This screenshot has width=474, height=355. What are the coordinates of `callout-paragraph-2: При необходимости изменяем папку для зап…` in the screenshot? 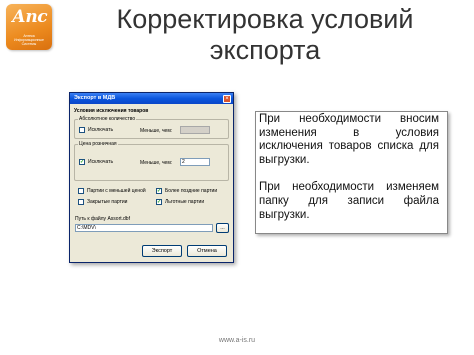 It's located at (349, 201).